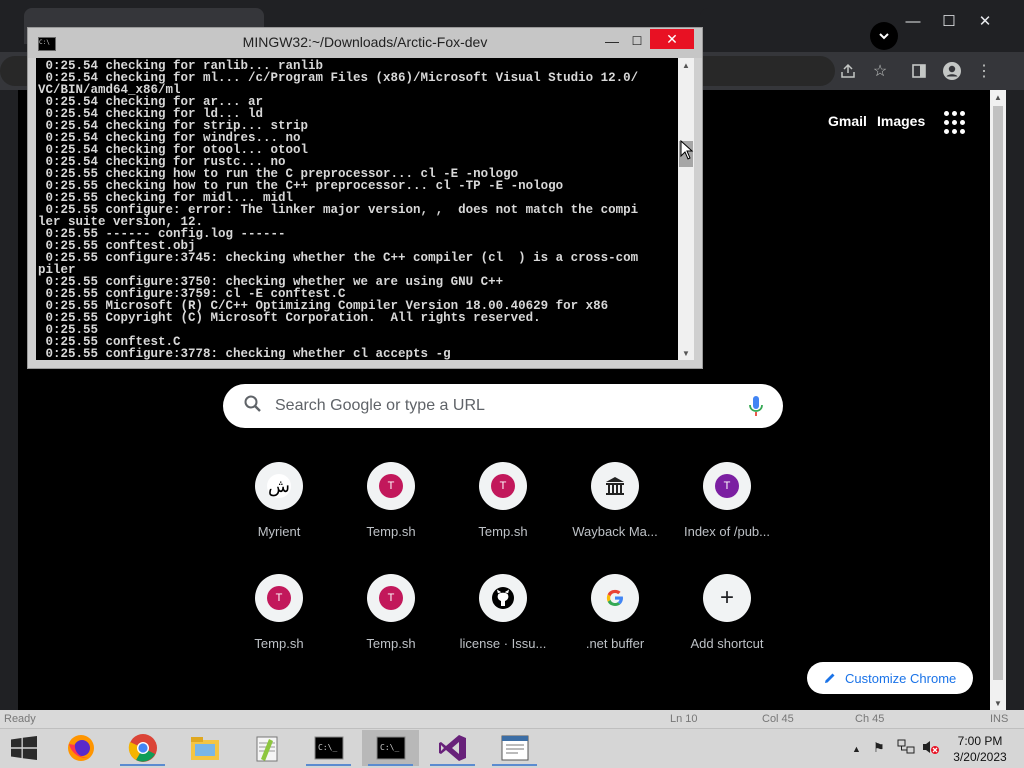 The image size is (1024, 768). What do you see at coordinates (984, 71) in the screenshot?
I see `chrome-menu-icon: ⋮` at bounding box center [984, 71].